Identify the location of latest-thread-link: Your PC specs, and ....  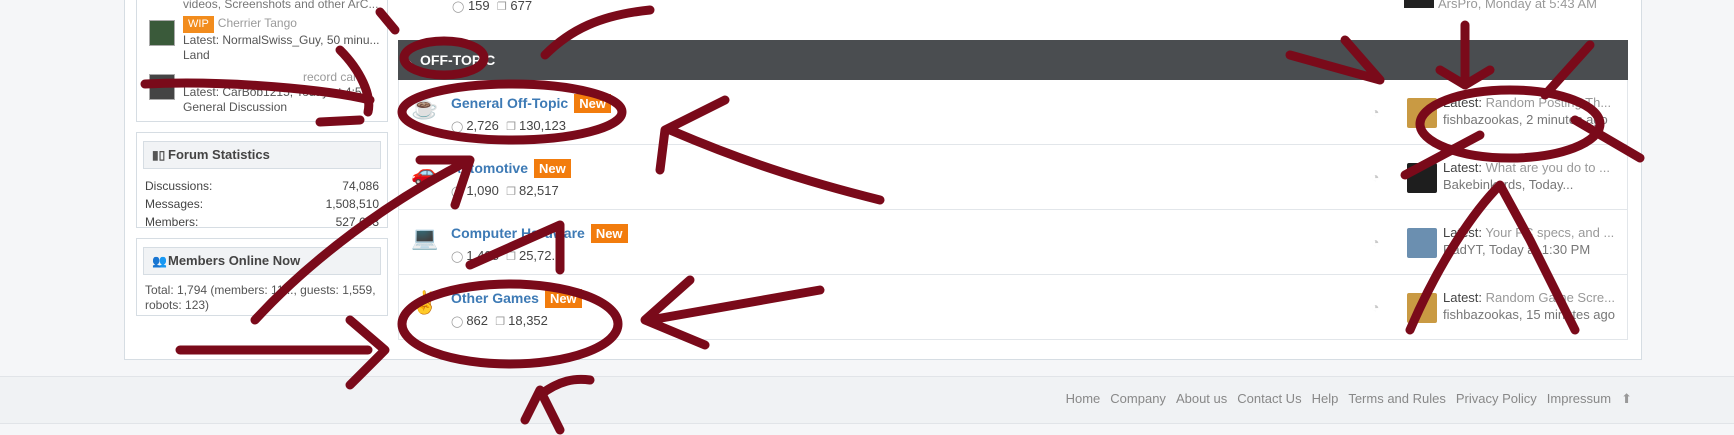
(1549, 232).